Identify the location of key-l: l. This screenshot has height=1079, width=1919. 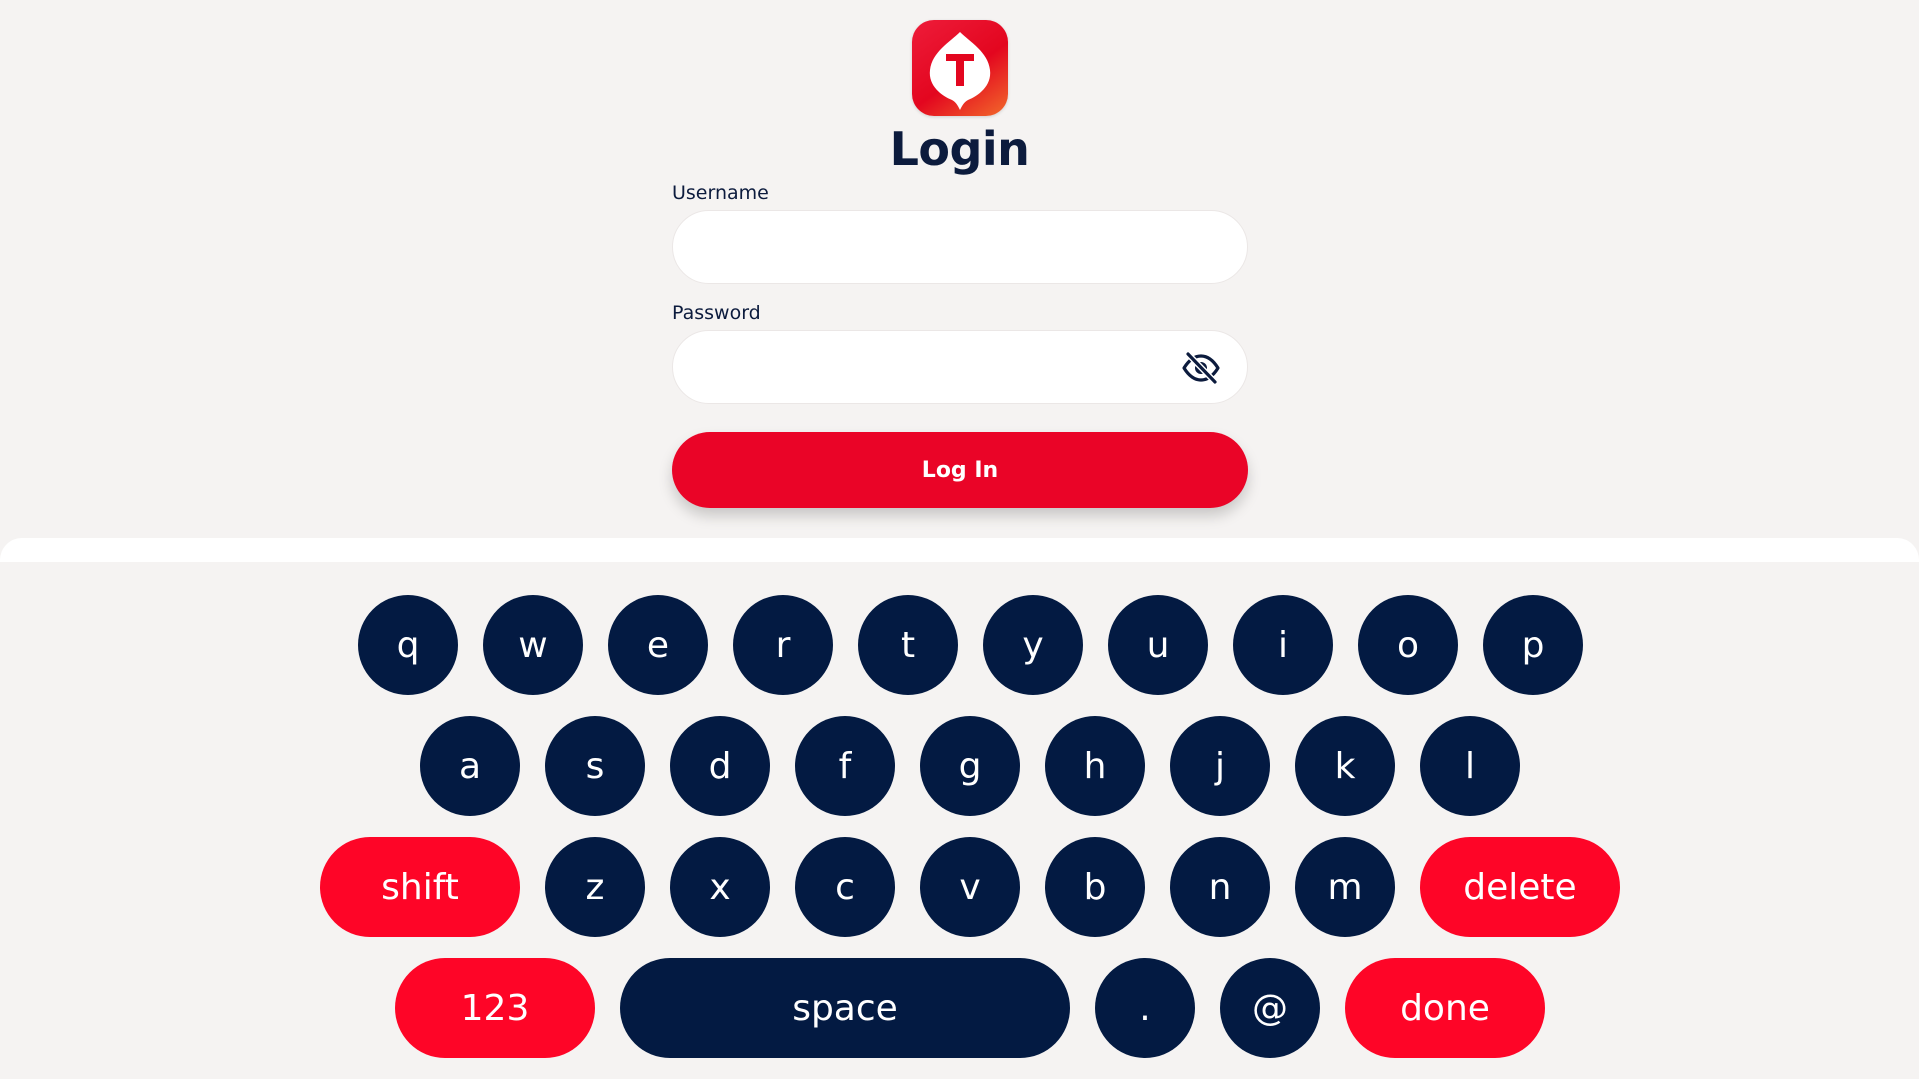
(1470, 766).